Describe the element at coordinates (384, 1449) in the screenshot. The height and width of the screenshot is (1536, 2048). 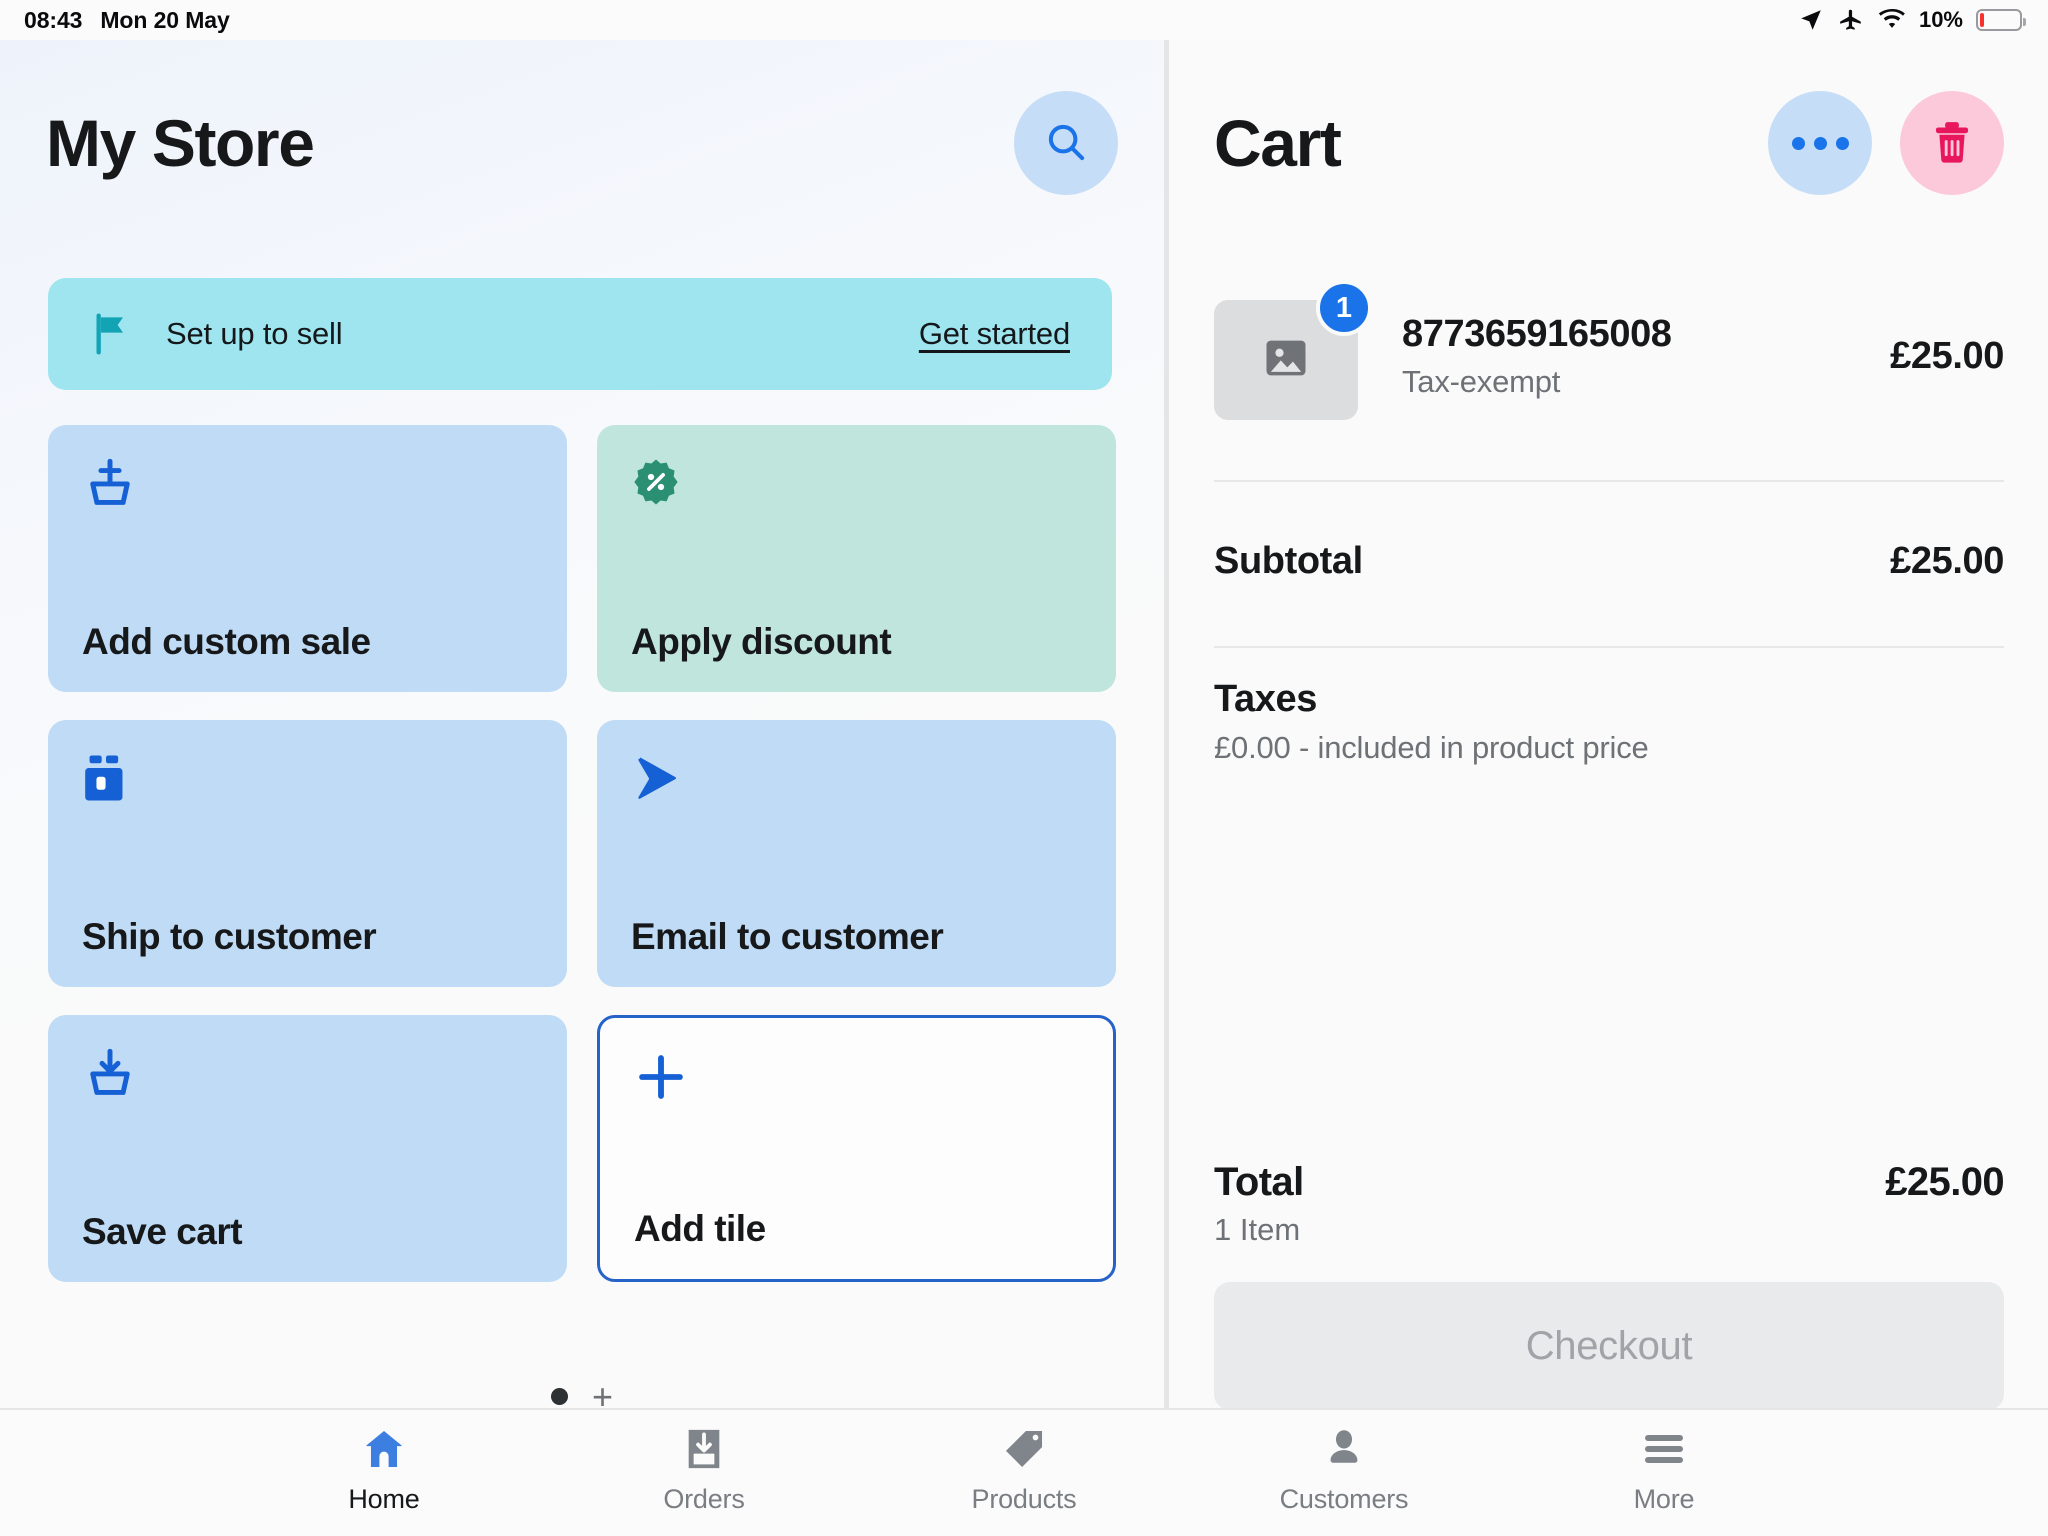
I see `home-icon` at that location.